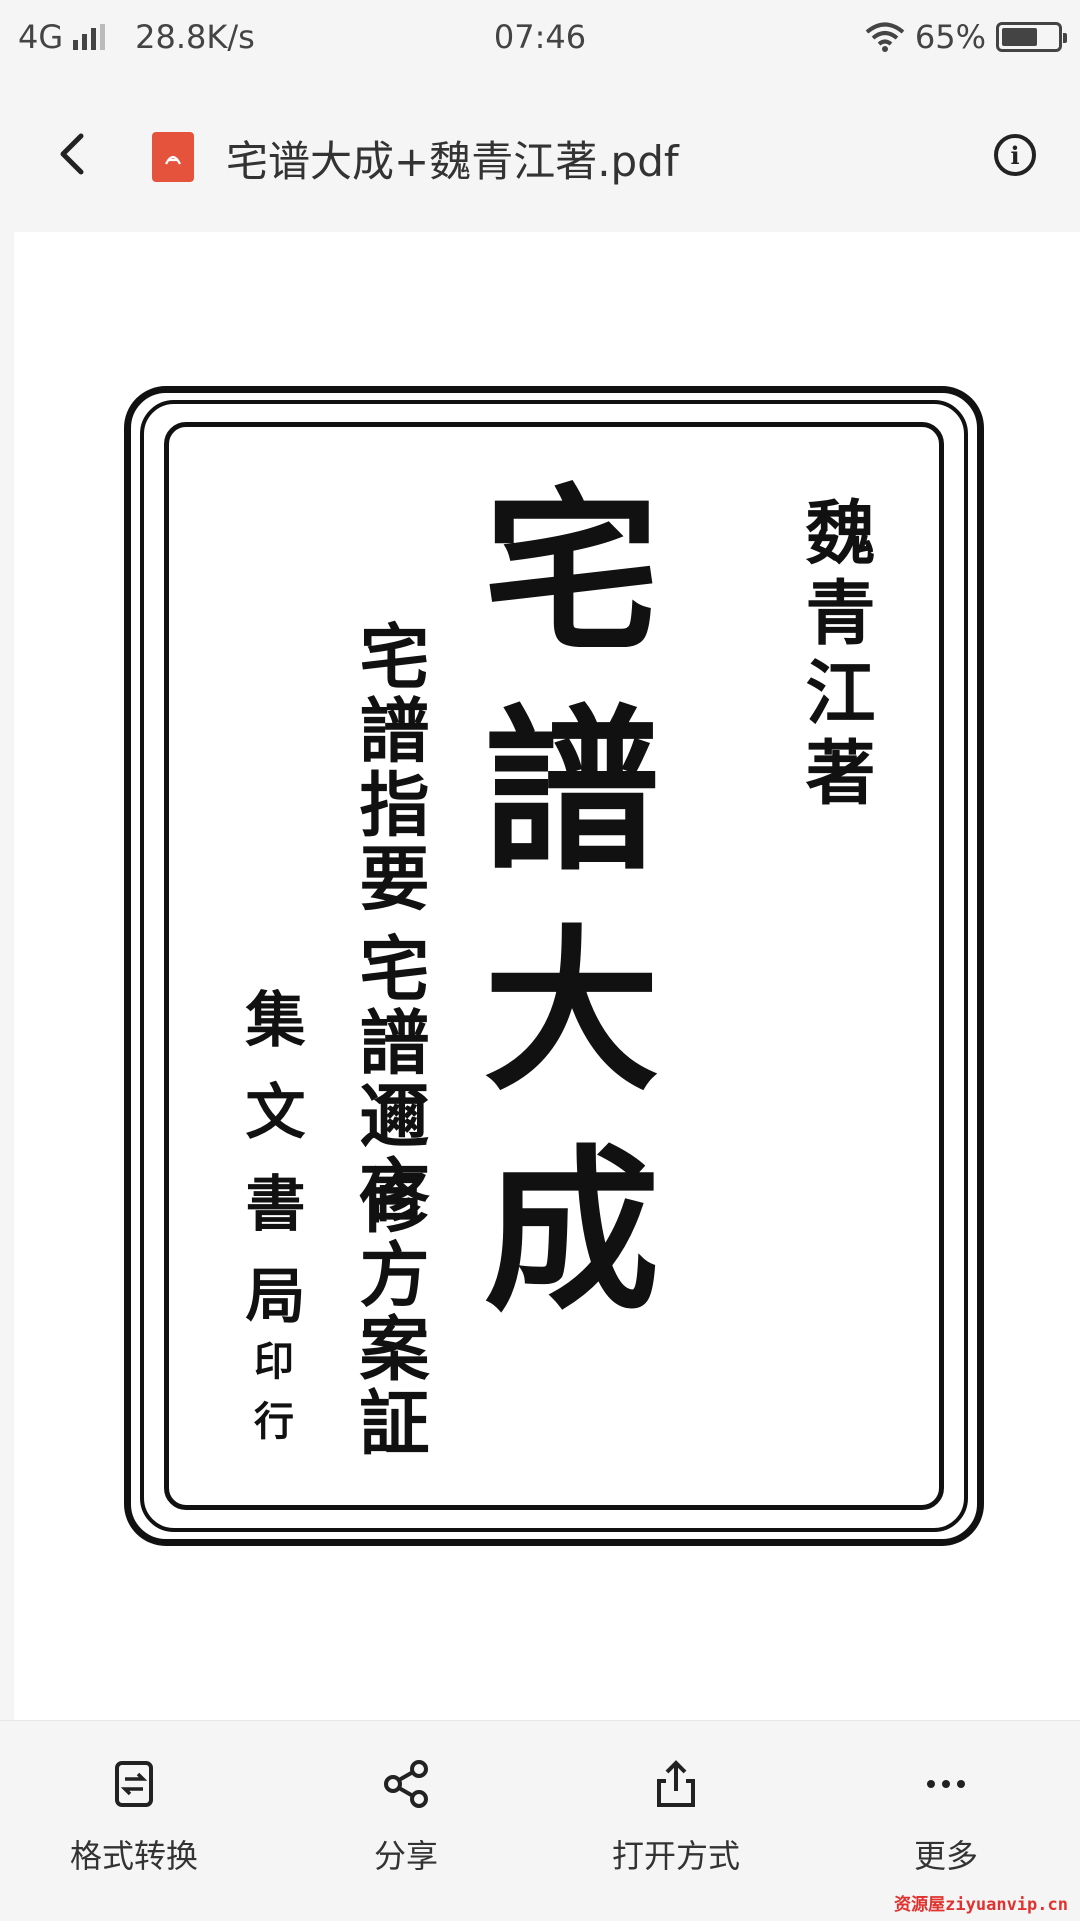 The height and width of the screenshot is (1921, 1080). I want to click on format-convert-button: 格式转换, so click(134, 1817).